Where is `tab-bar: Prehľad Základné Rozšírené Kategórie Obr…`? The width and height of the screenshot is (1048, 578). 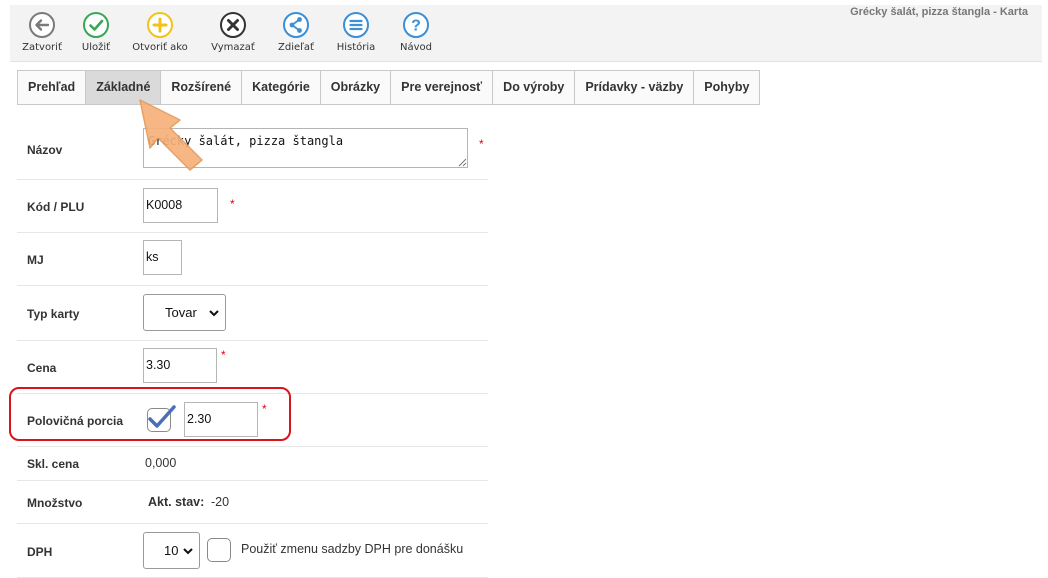 tab-bar: Prehľad Základné Rozšírené Kategórie Obr… is located at coordinates (389, 87).